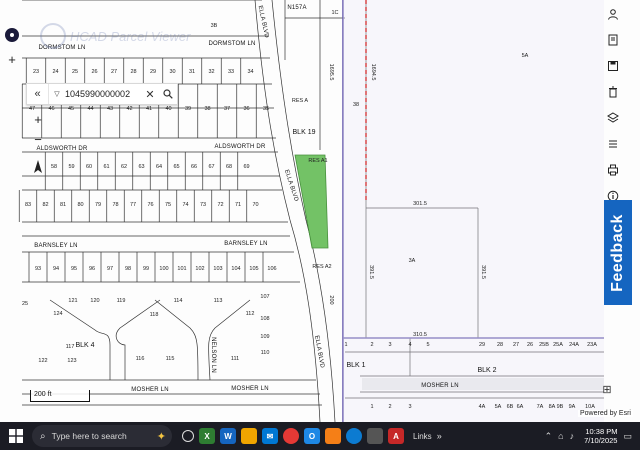 The height and width of the screenshot is (450, 640). What do you see at coordinates (607, 390) in the screenshot?
I see `overview-map-icon: ⊞` at bounding box center [607, 390].